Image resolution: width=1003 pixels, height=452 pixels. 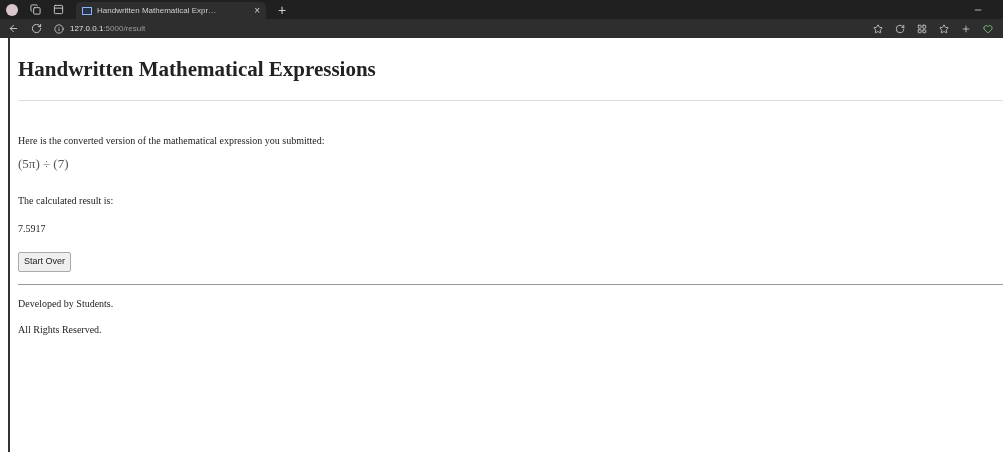 What do you see at coordinates (36, 28) in the screenshot?
I see `refresh-icon` at bounding box center [36, 28].